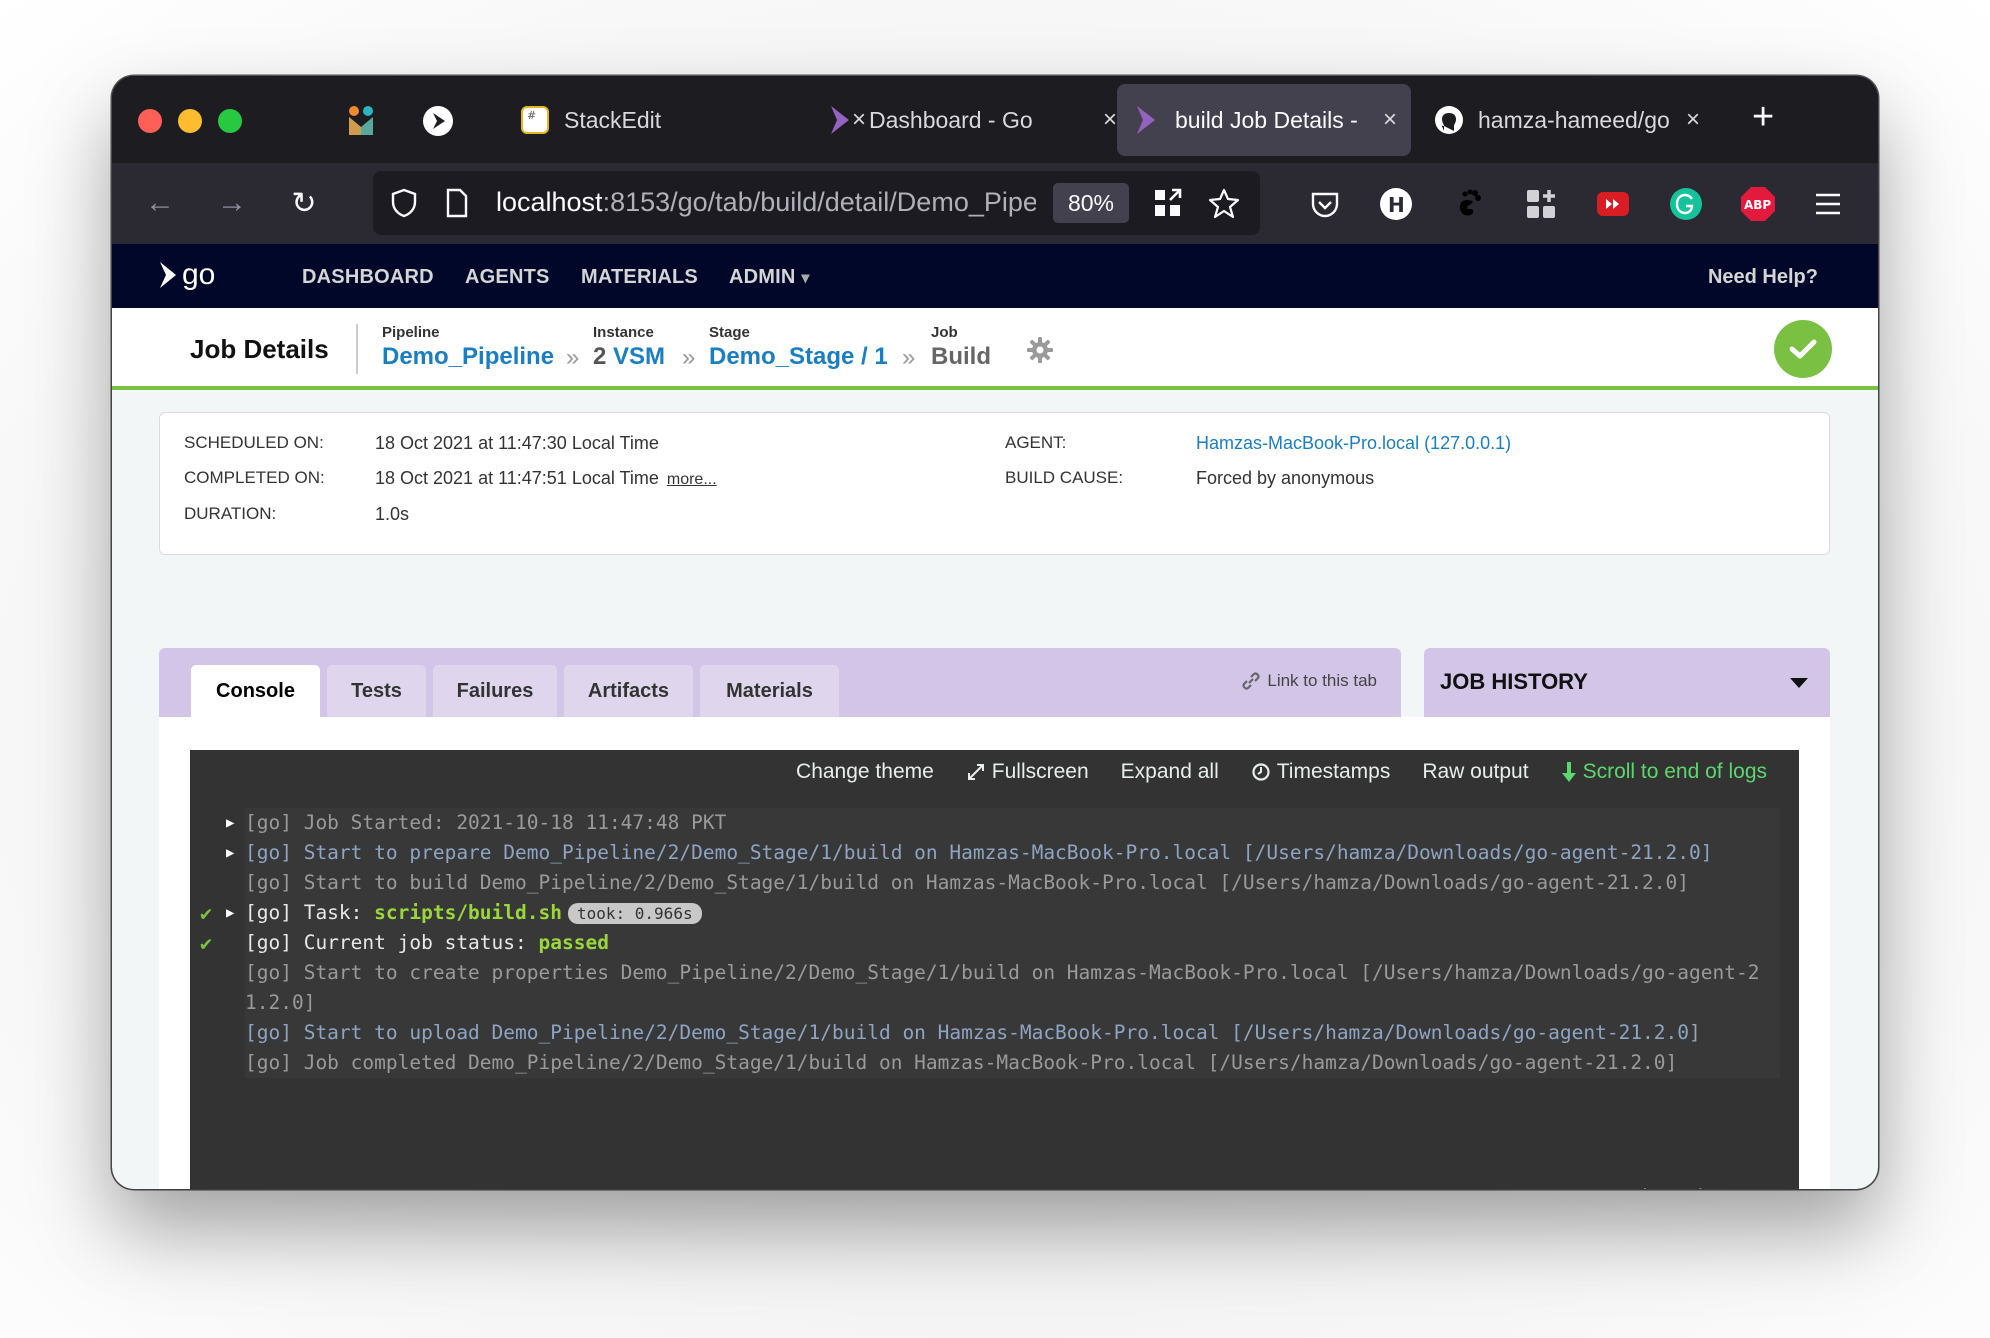 The height and width of the screenshot is (1338, 1990). Describe the element at coordinates (1036, 442) in the screenshot. I see `agent-label: AGENT:` at that location.